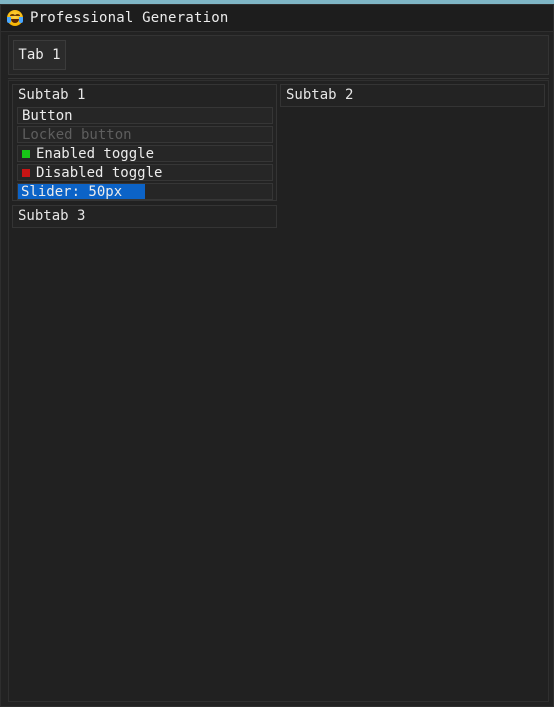  Describe the element at coordinates (129, 18) in the screenshot. I see `window-title: Professional Generation` at that location.